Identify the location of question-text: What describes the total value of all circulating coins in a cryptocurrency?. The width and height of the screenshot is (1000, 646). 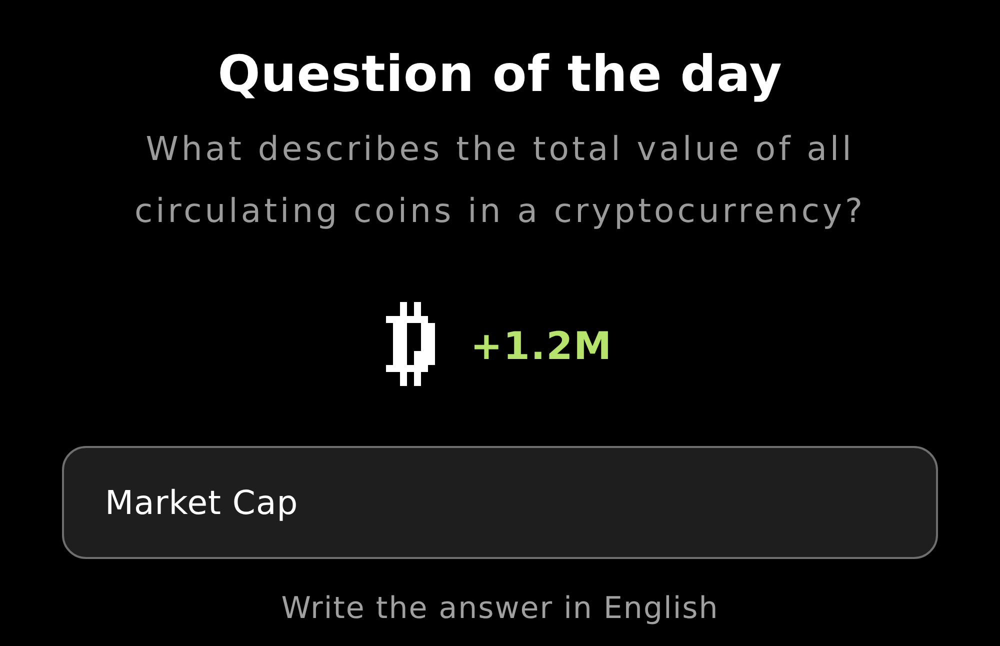
(500, 180).